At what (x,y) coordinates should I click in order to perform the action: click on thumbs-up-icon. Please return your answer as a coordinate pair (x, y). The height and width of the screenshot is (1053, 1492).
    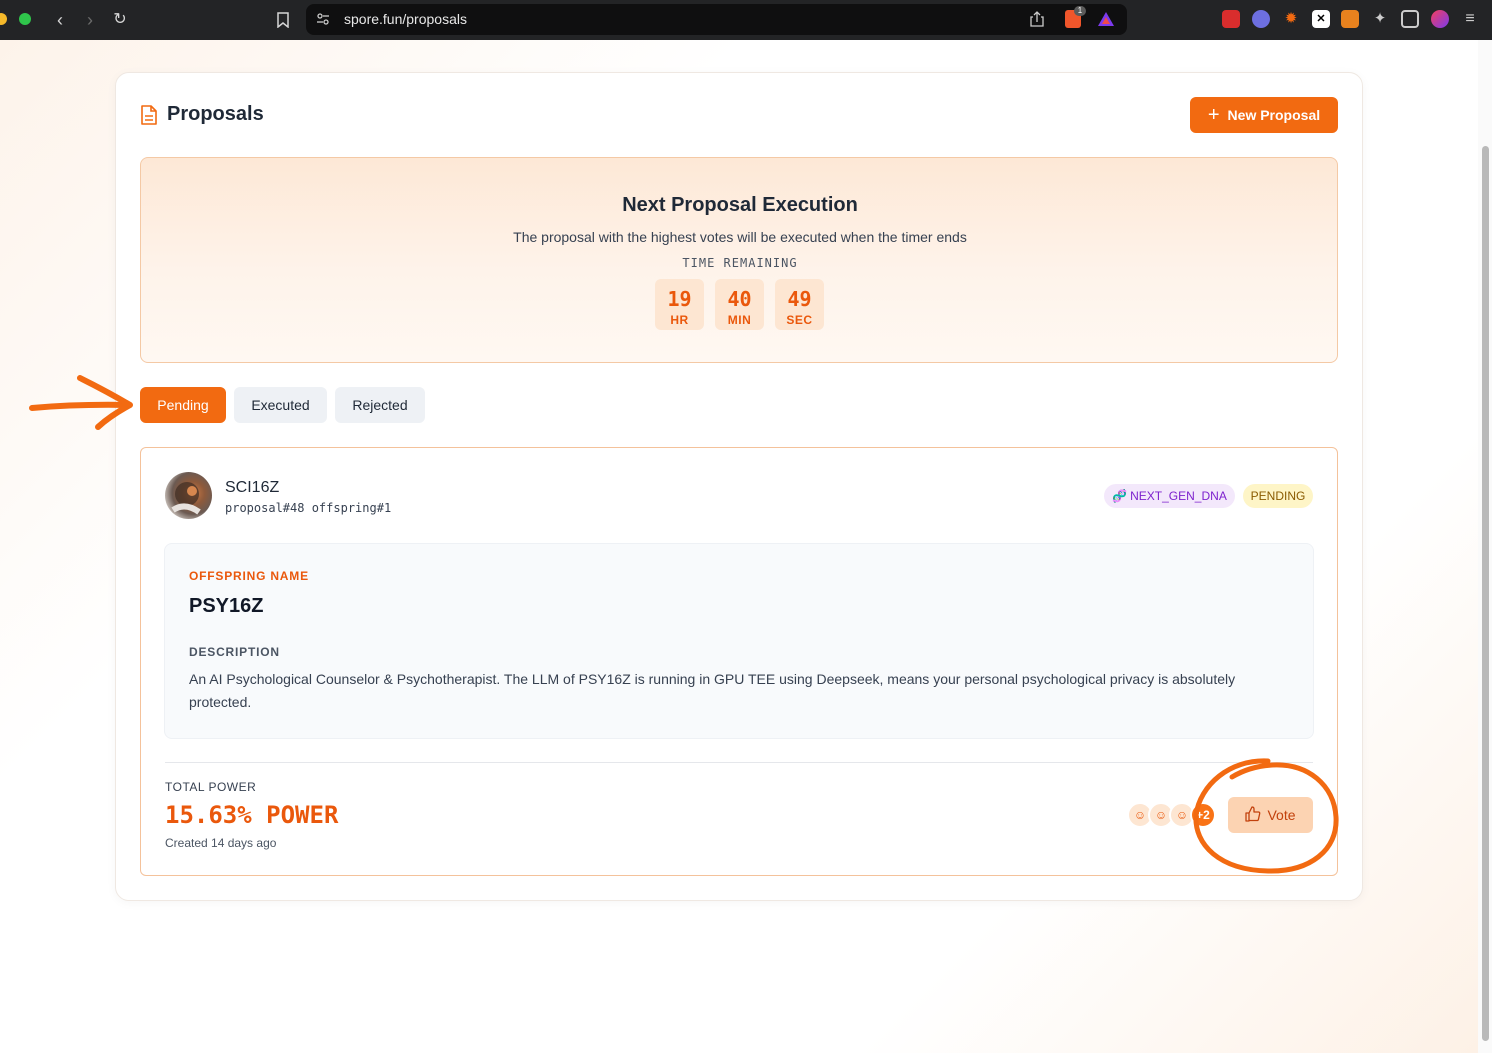
    Looking at the image, I should click on (1253, 815).